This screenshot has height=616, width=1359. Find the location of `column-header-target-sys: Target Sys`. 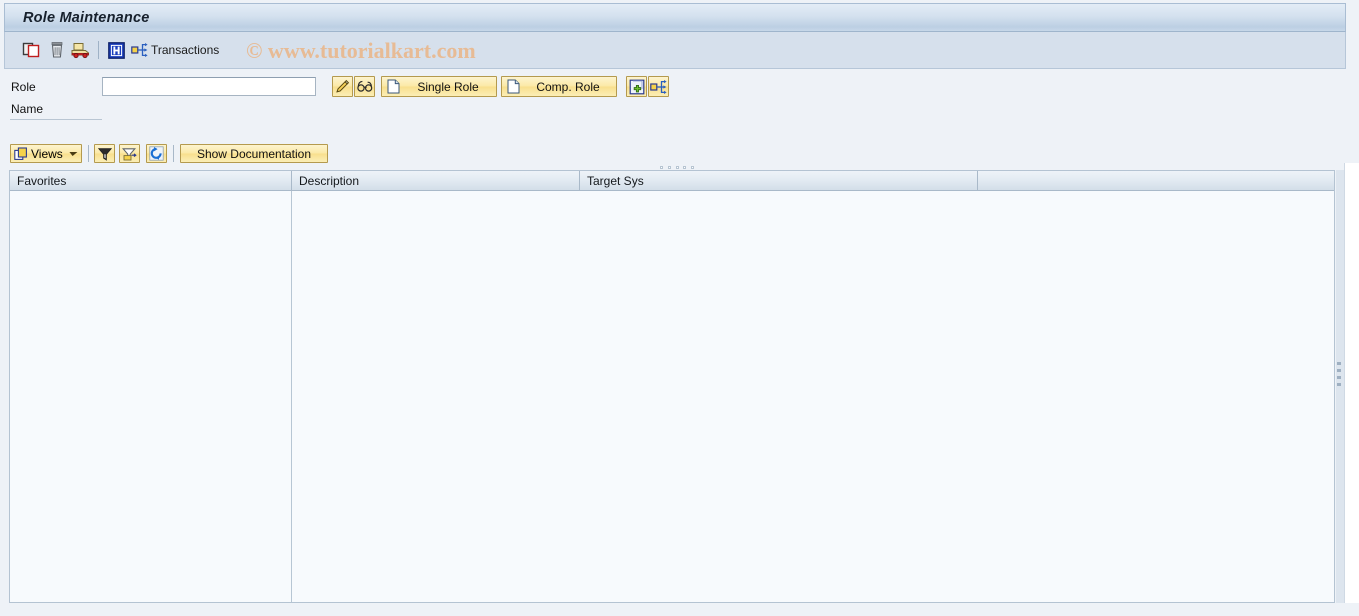

column-header-target-sys: Target Sys is located at coordinates (779, 181).